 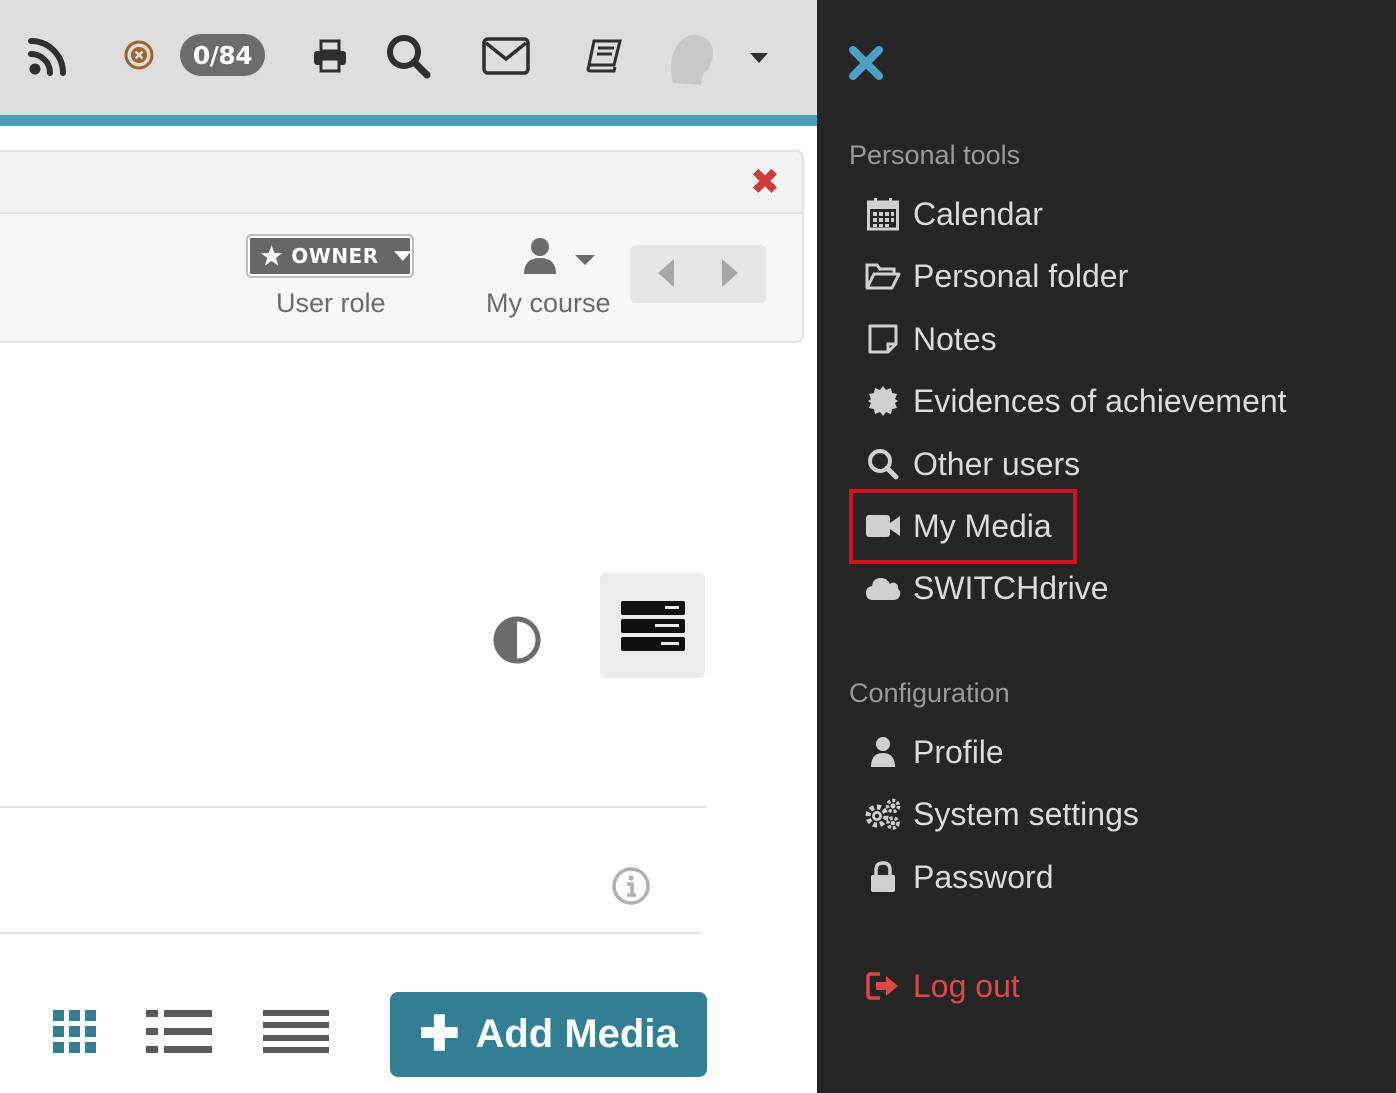 I want to click on folder-icon, so click(x=883, y=276).